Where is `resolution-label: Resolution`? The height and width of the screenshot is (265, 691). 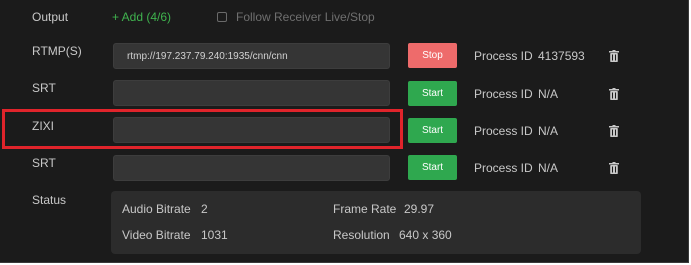
resolution-label: Resolution is located at coordinates (361, 235).